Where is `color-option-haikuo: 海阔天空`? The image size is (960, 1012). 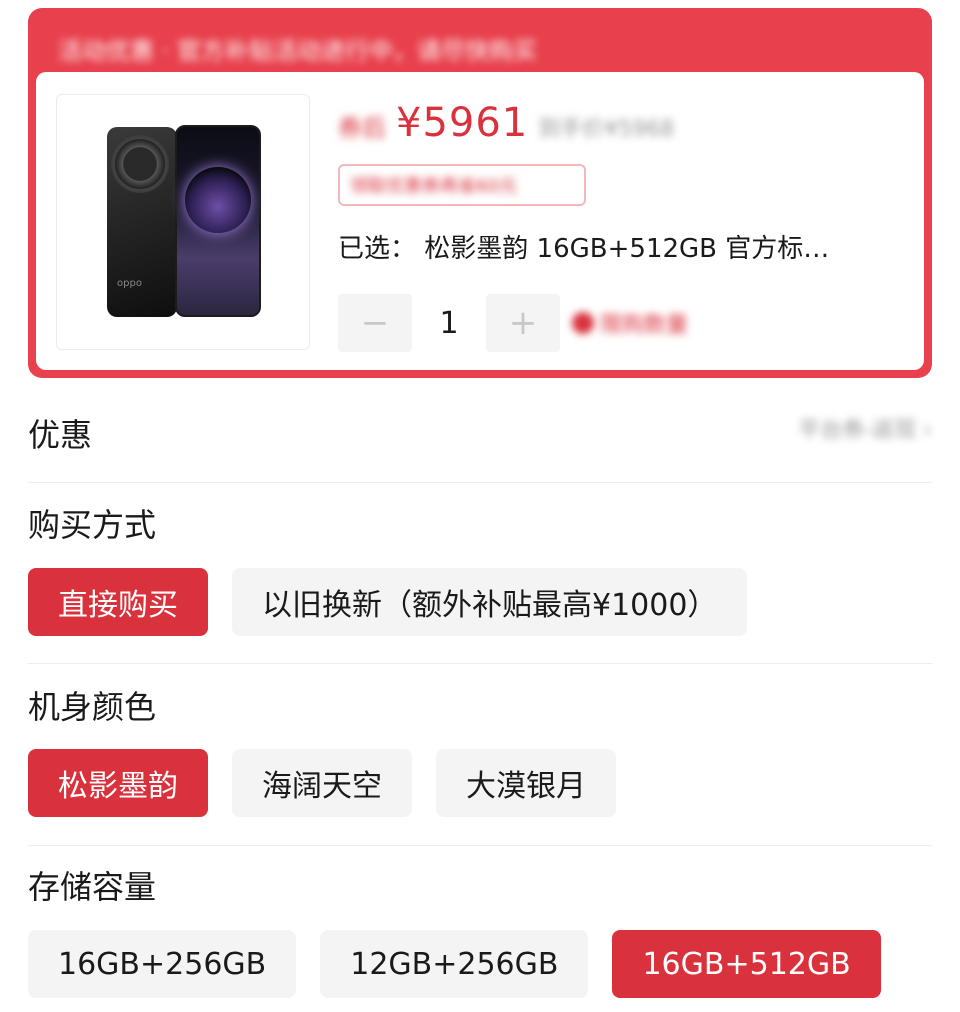 color-option-haikuo: 海阔天空 is located at coordinates (322, 783).